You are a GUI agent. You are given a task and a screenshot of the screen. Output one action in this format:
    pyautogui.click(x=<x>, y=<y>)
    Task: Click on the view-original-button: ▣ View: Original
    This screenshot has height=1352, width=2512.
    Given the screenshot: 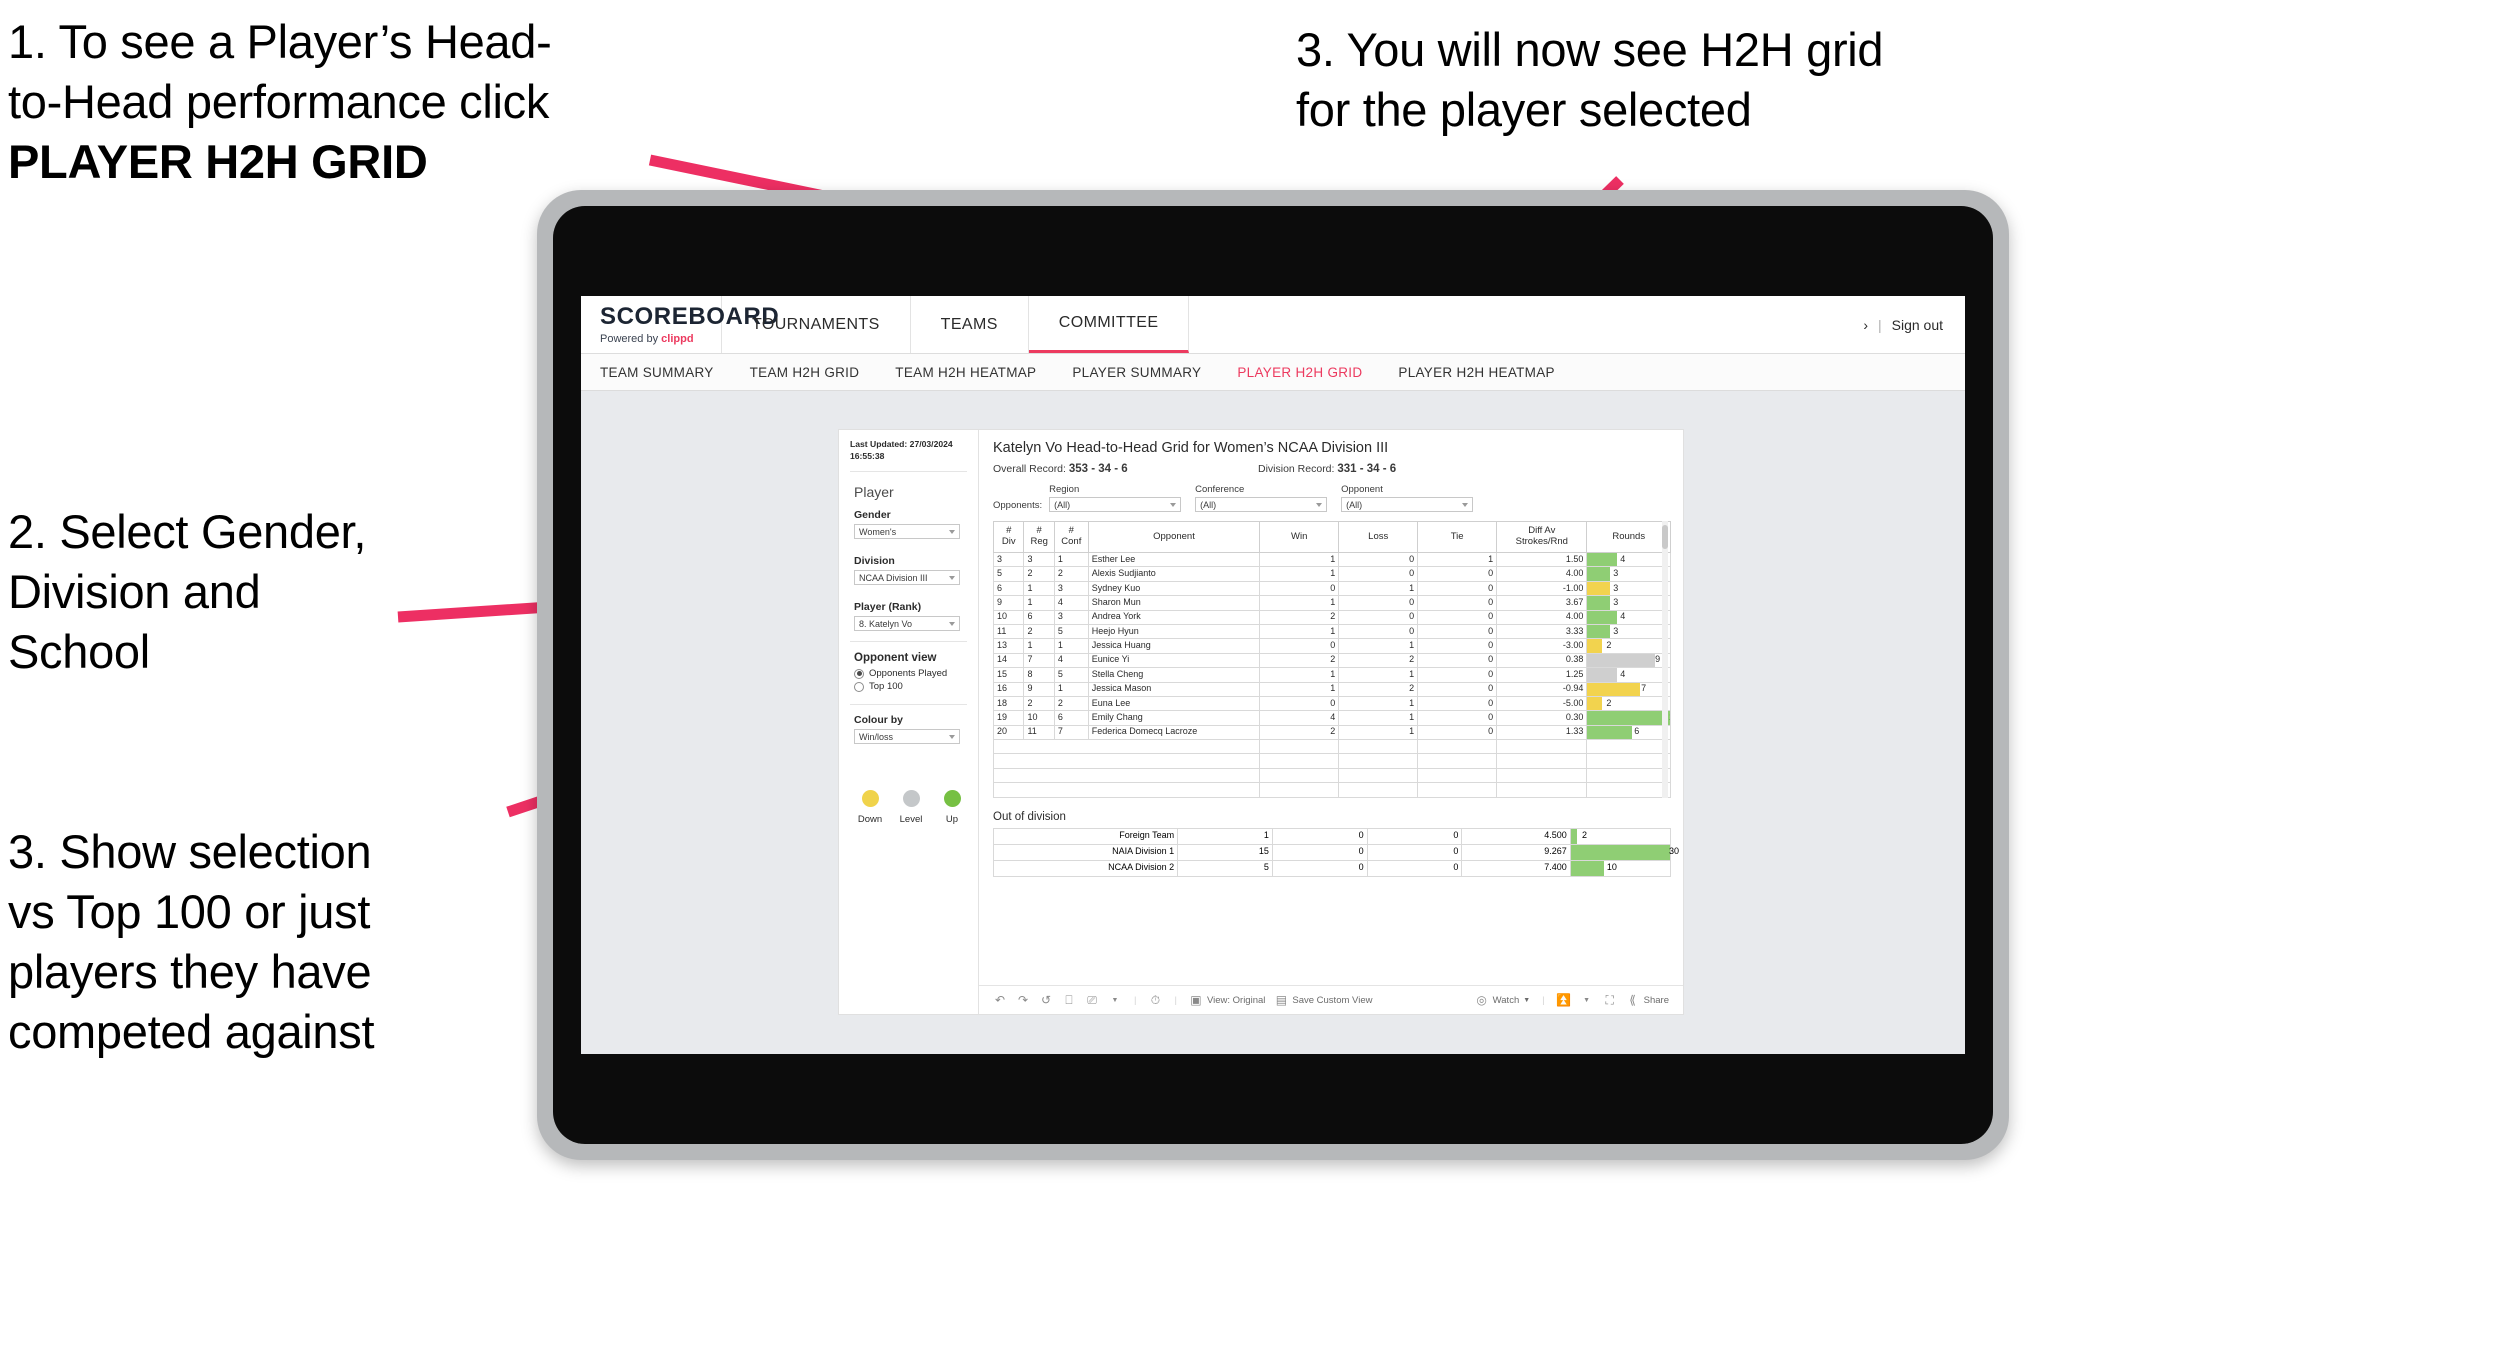 What is the action you would take?
    pyautogui.click(x=1227, y=1000)
    